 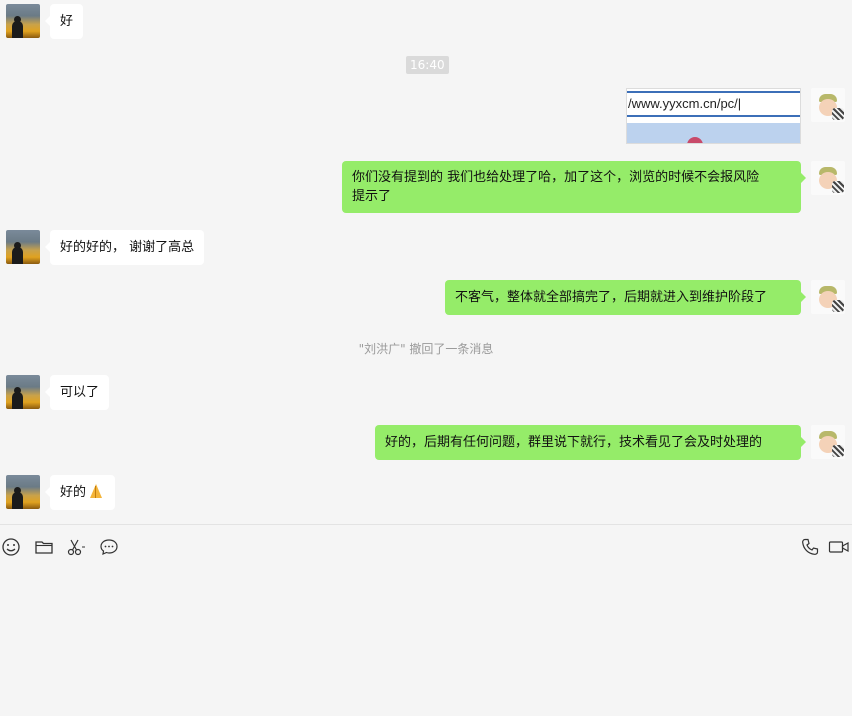 What do you see at coordinates (372, 196) in the screenshot?
I see `message-text-line-2: 提示了` at bounding box center [372, 196].